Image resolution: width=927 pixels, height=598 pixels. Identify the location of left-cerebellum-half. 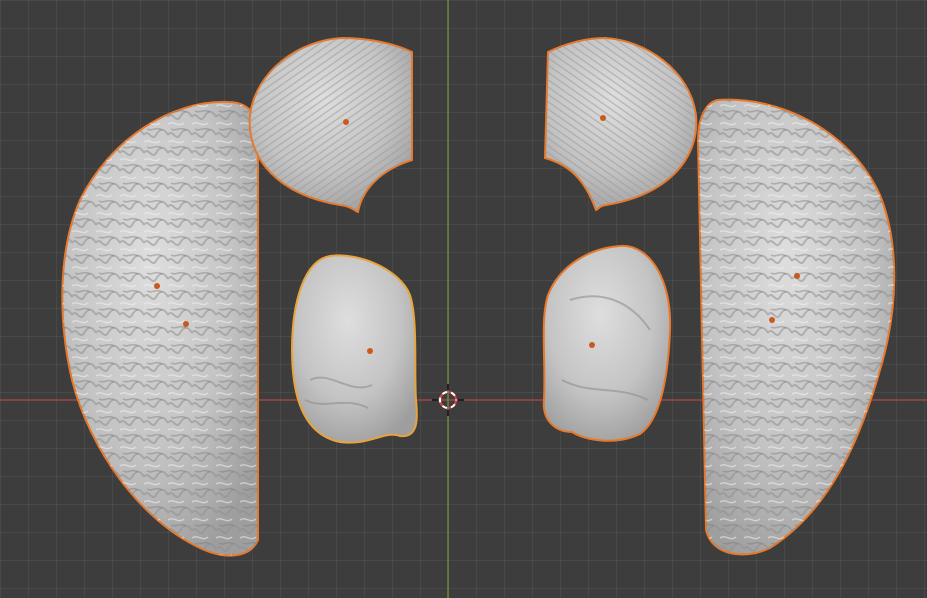
(330, 125).